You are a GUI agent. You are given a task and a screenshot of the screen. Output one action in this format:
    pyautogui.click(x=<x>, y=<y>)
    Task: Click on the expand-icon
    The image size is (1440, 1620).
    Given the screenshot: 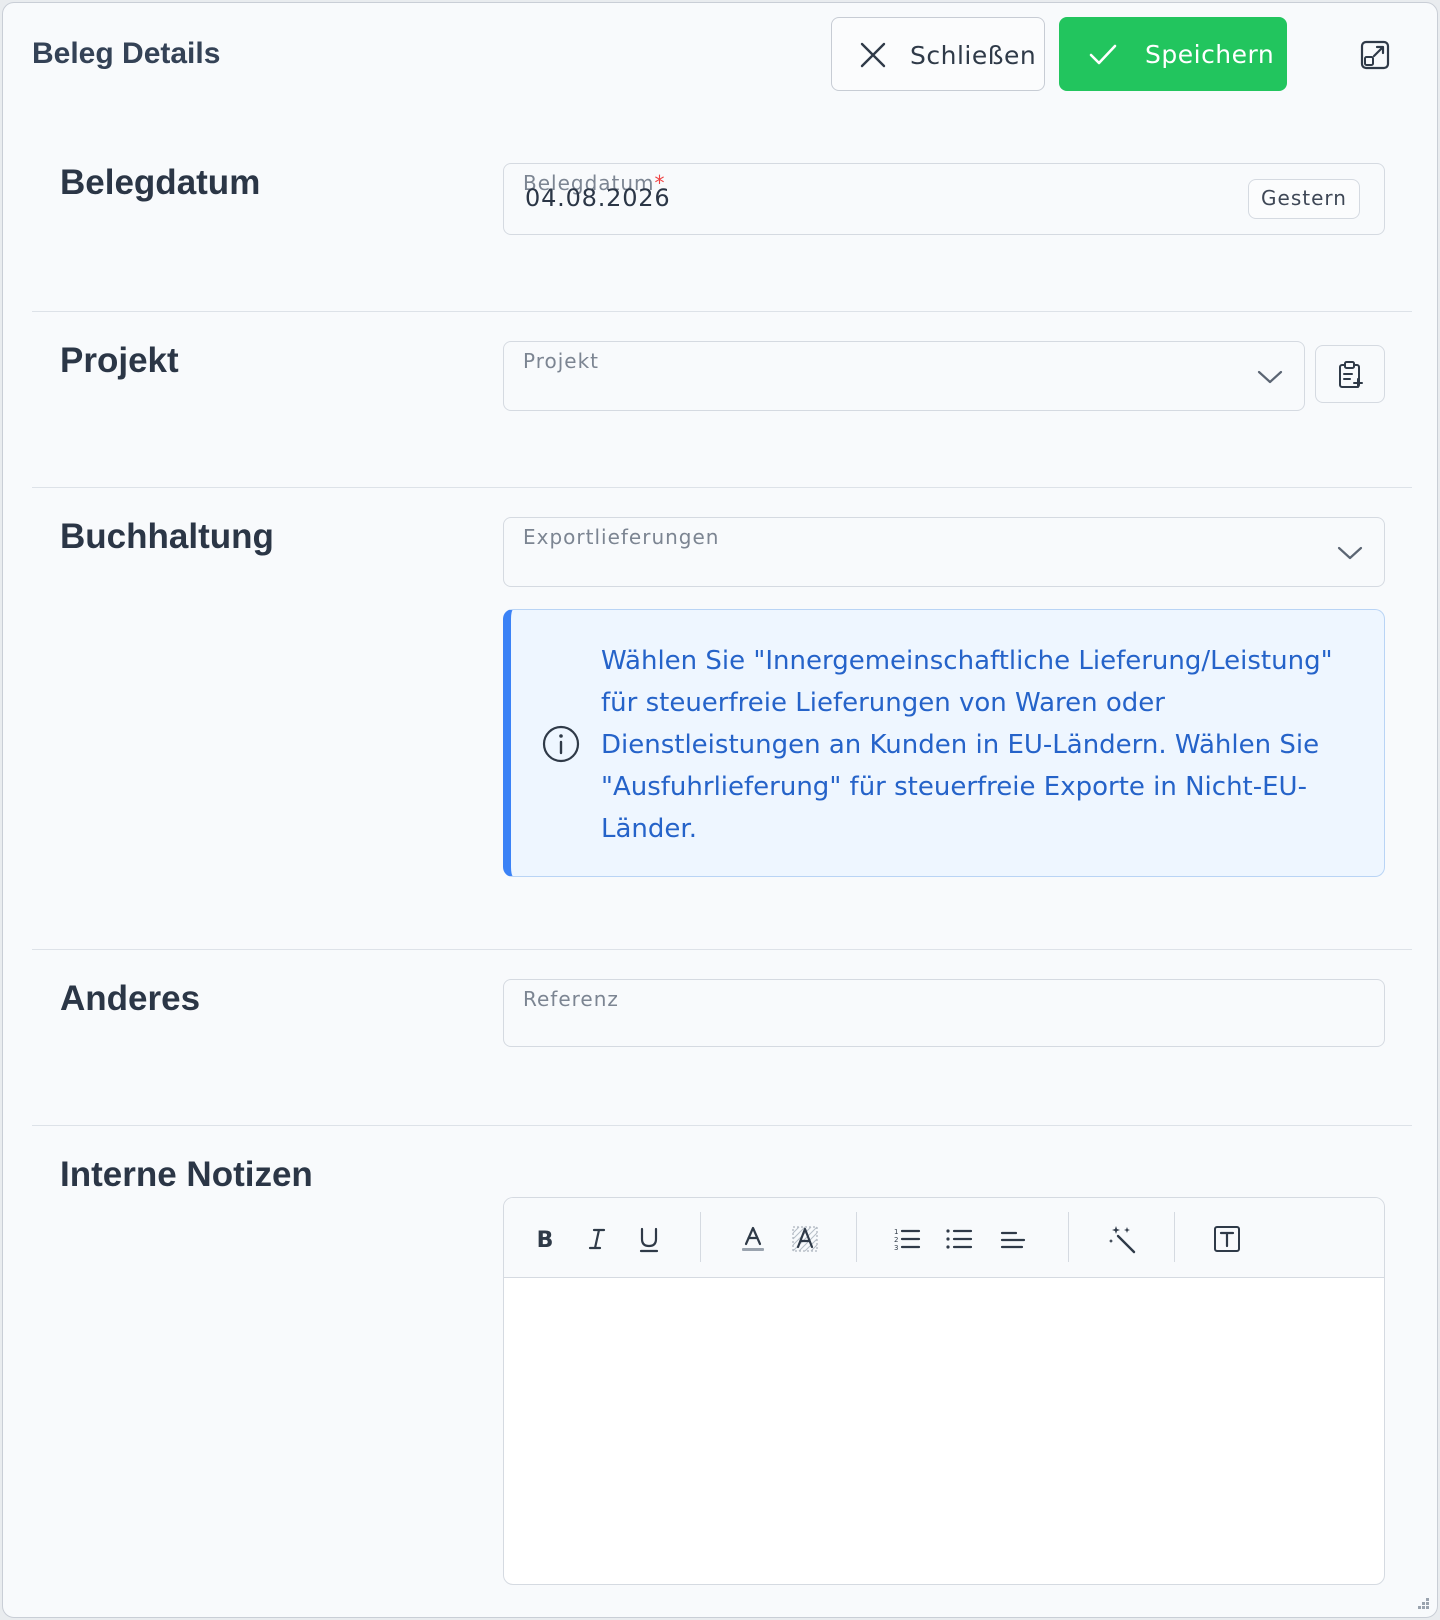 What is the action you would take?
    pyautogui.click(x=1375, y=55)
    